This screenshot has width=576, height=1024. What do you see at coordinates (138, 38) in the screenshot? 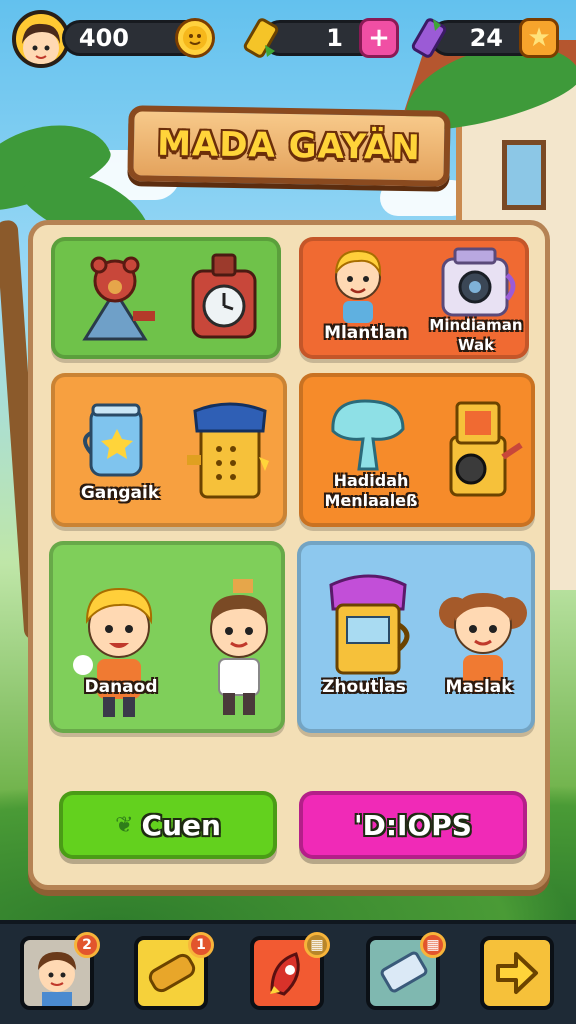
I see `coins-counter: 400` at bounding box center [138, 38].